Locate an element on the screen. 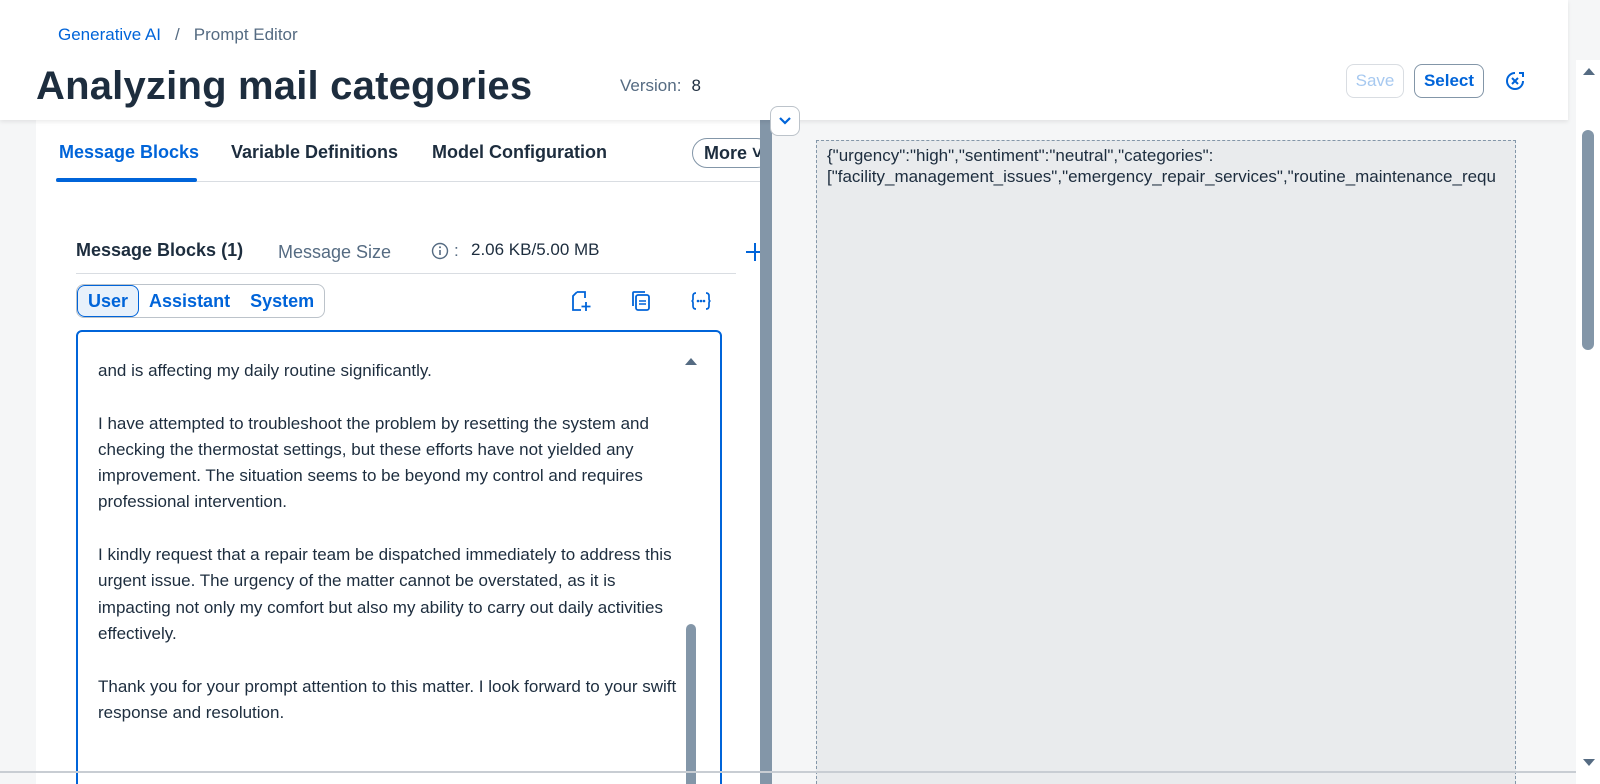 Image resolution: width=1600 pixels, height=784 pixels. collapse-header-button is located at coordinates (785, 121).